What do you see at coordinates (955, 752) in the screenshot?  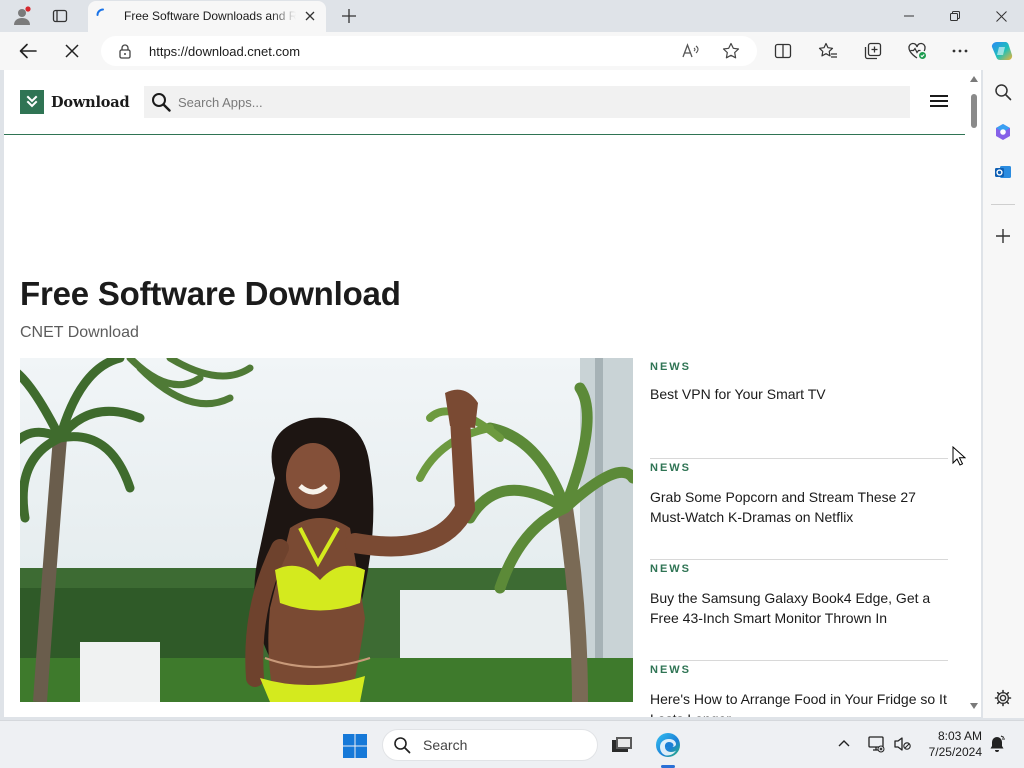 I see `clock-date: 7/25/2024` at bounding box center [955, 752].